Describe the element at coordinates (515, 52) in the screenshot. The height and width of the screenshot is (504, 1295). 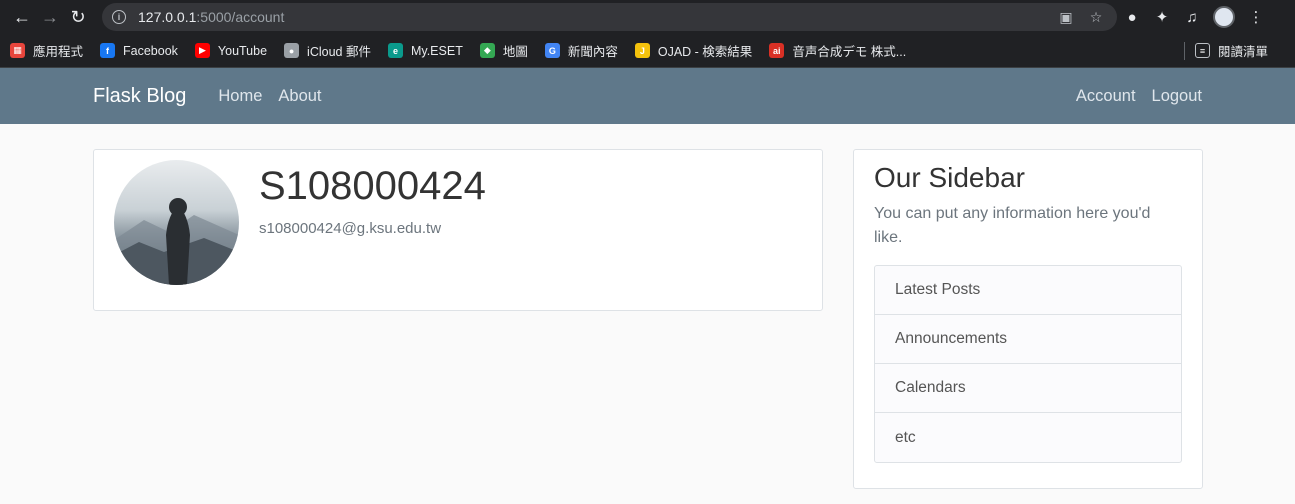
I see `bookmark-label: 地圖` at that location.